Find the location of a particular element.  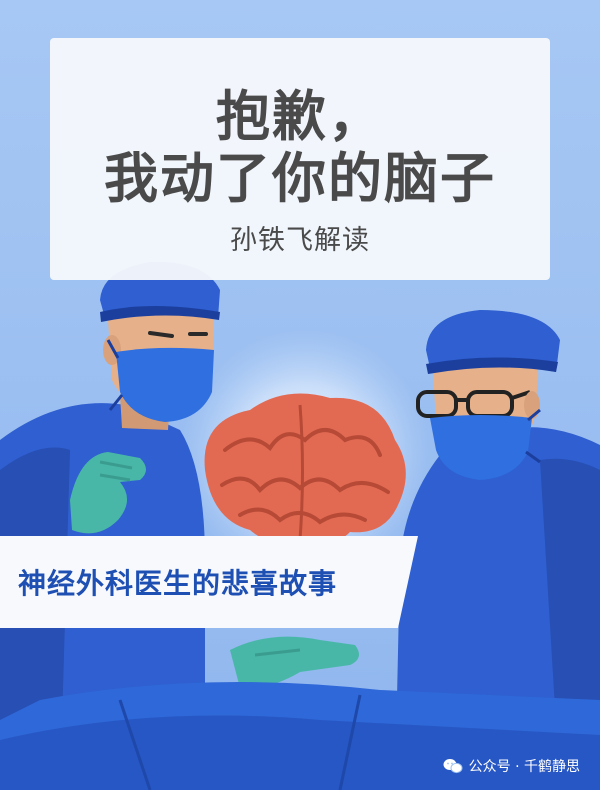

title-line-1: 抱歉， is located at coordinates (300, 116).